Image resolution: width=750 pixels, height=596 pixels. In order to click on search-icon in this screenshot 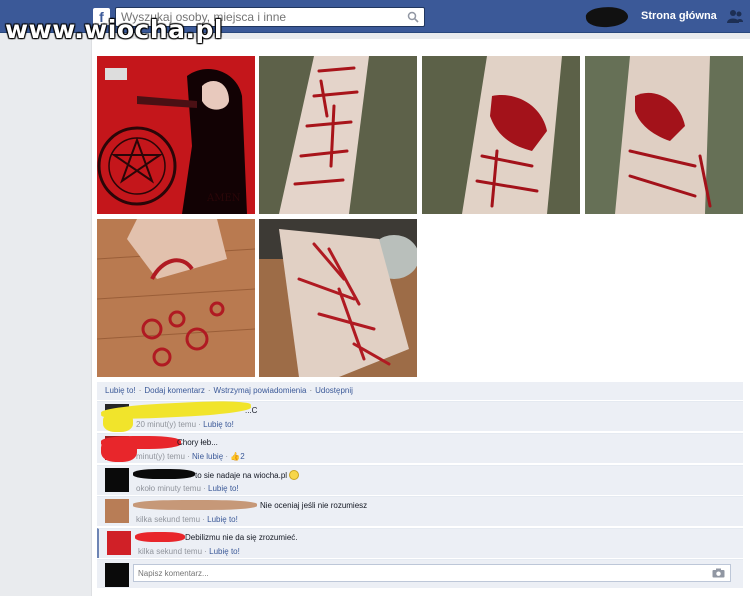, I will do `click(413, 17)`.